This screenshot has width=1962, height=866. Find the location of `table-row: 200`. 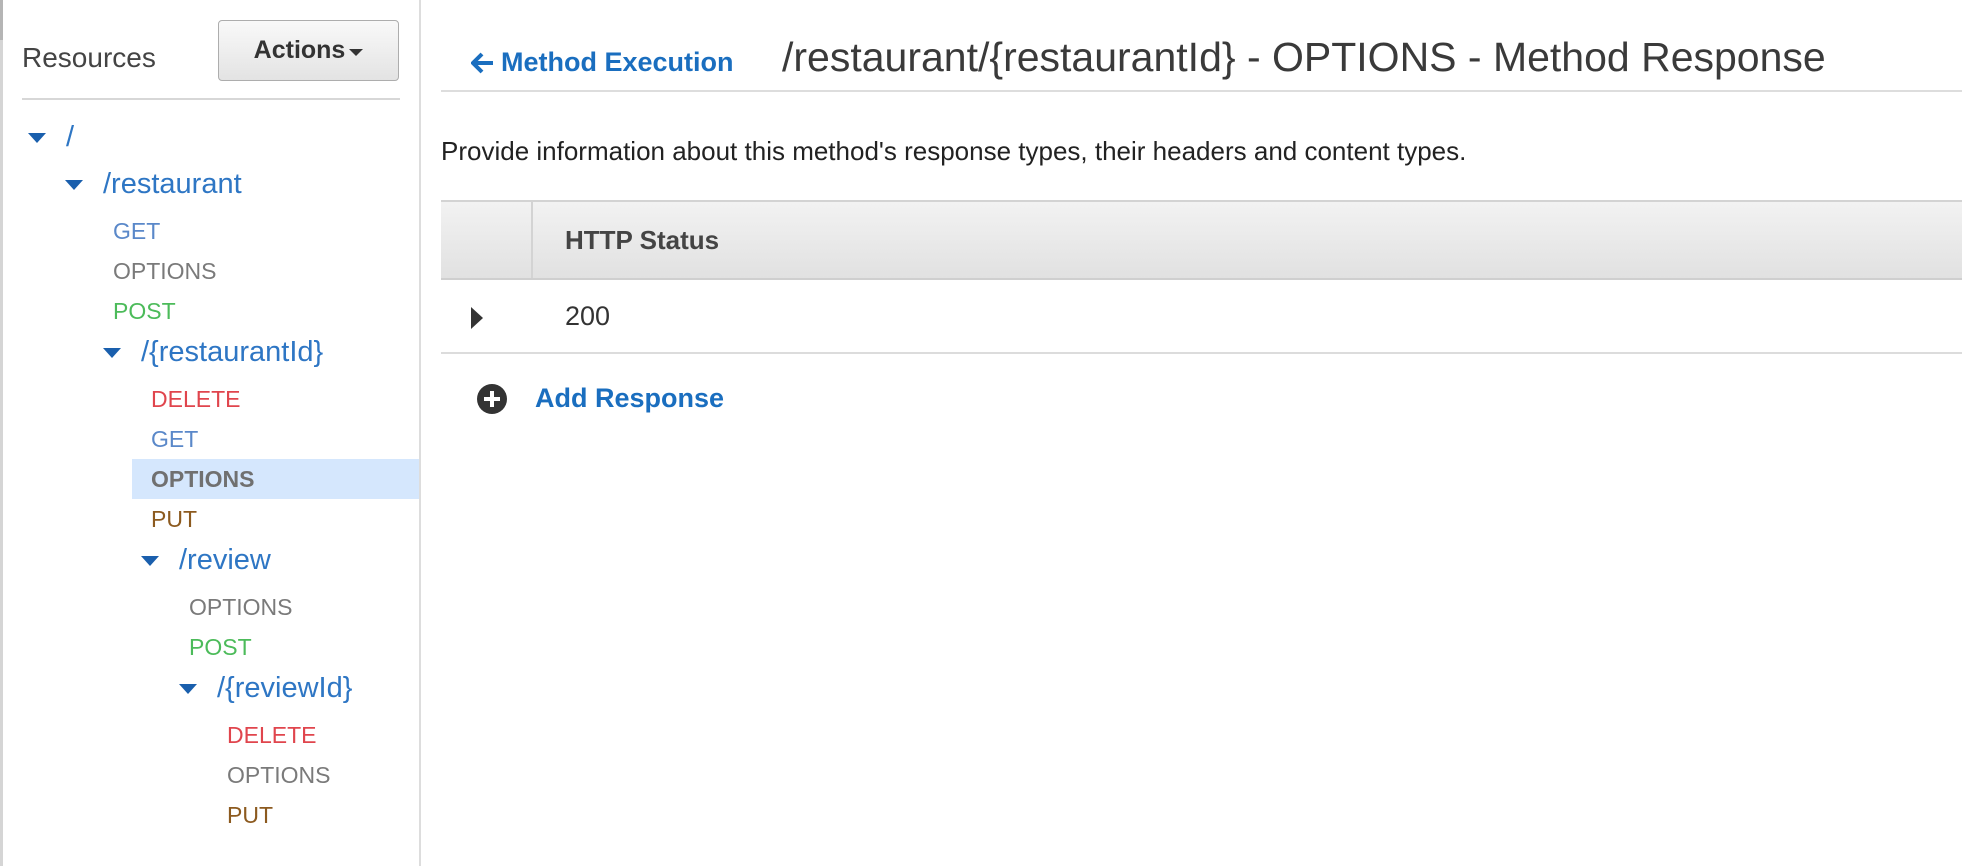

table-row: 200 is located at coordinates (1201, 317).